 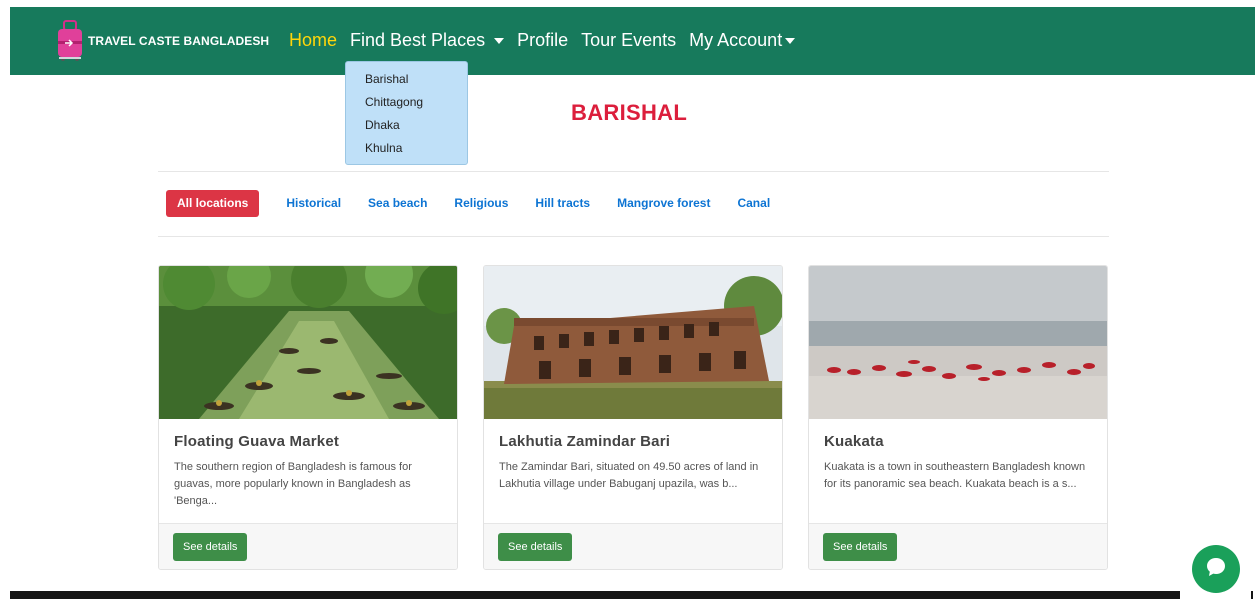 I want to click on divider-bottom, so click(x=633, y=236).